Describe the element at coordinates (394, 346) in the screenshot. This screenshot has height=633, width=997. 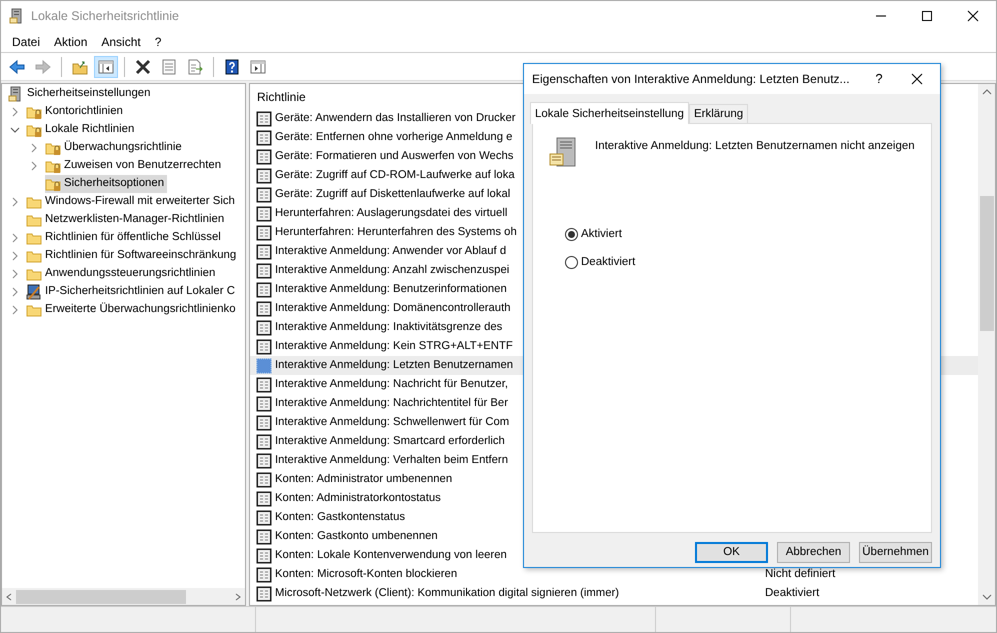
I see `policy-name: Interaktive Anmeldung: Kein STRG+ALT+ENTF` at that location.